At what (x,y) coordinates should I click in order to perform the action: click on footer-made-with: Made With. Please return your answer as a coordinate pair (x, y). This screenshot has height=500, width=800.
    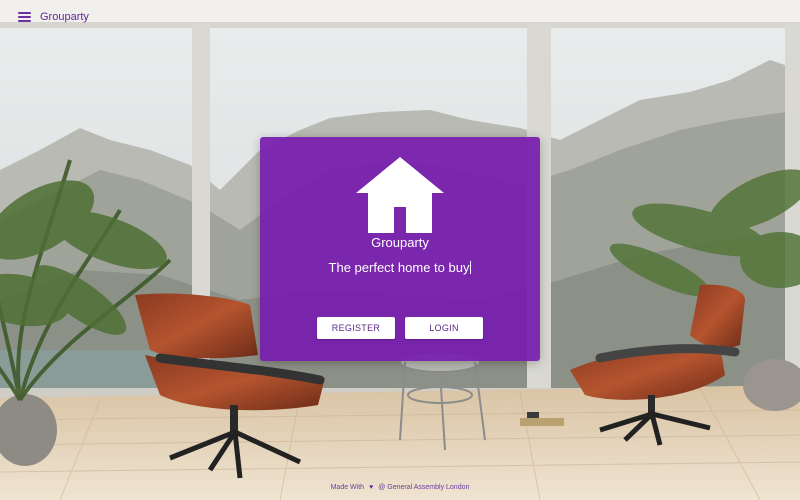
    Looking at the image, I should click on (347, 487).